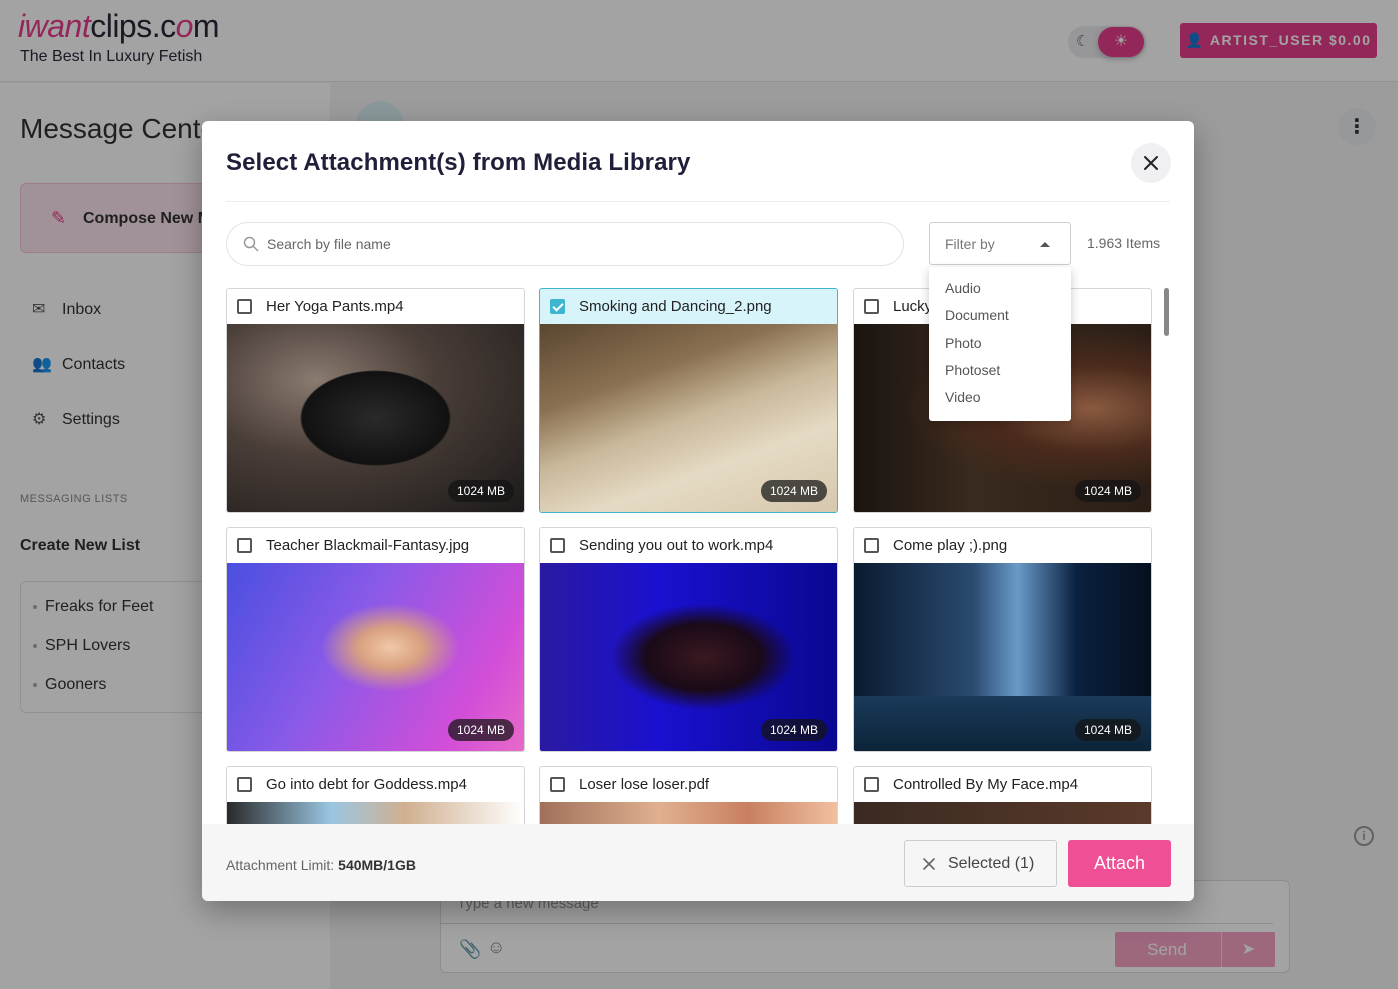 The image size is (1398, 989). What do you see at coordinates (698, 201) in the screenshot?
I see `title-divider` at bounding box center [698, 201].